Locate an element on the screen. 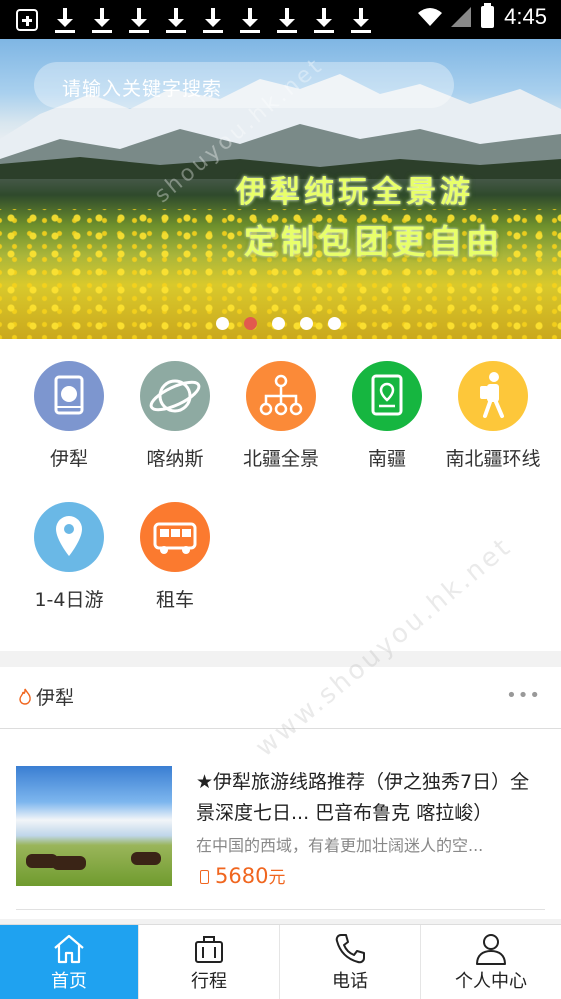 The width and height of the screenshot is (561, 999). book-icon is located at coordinates (69, 396).